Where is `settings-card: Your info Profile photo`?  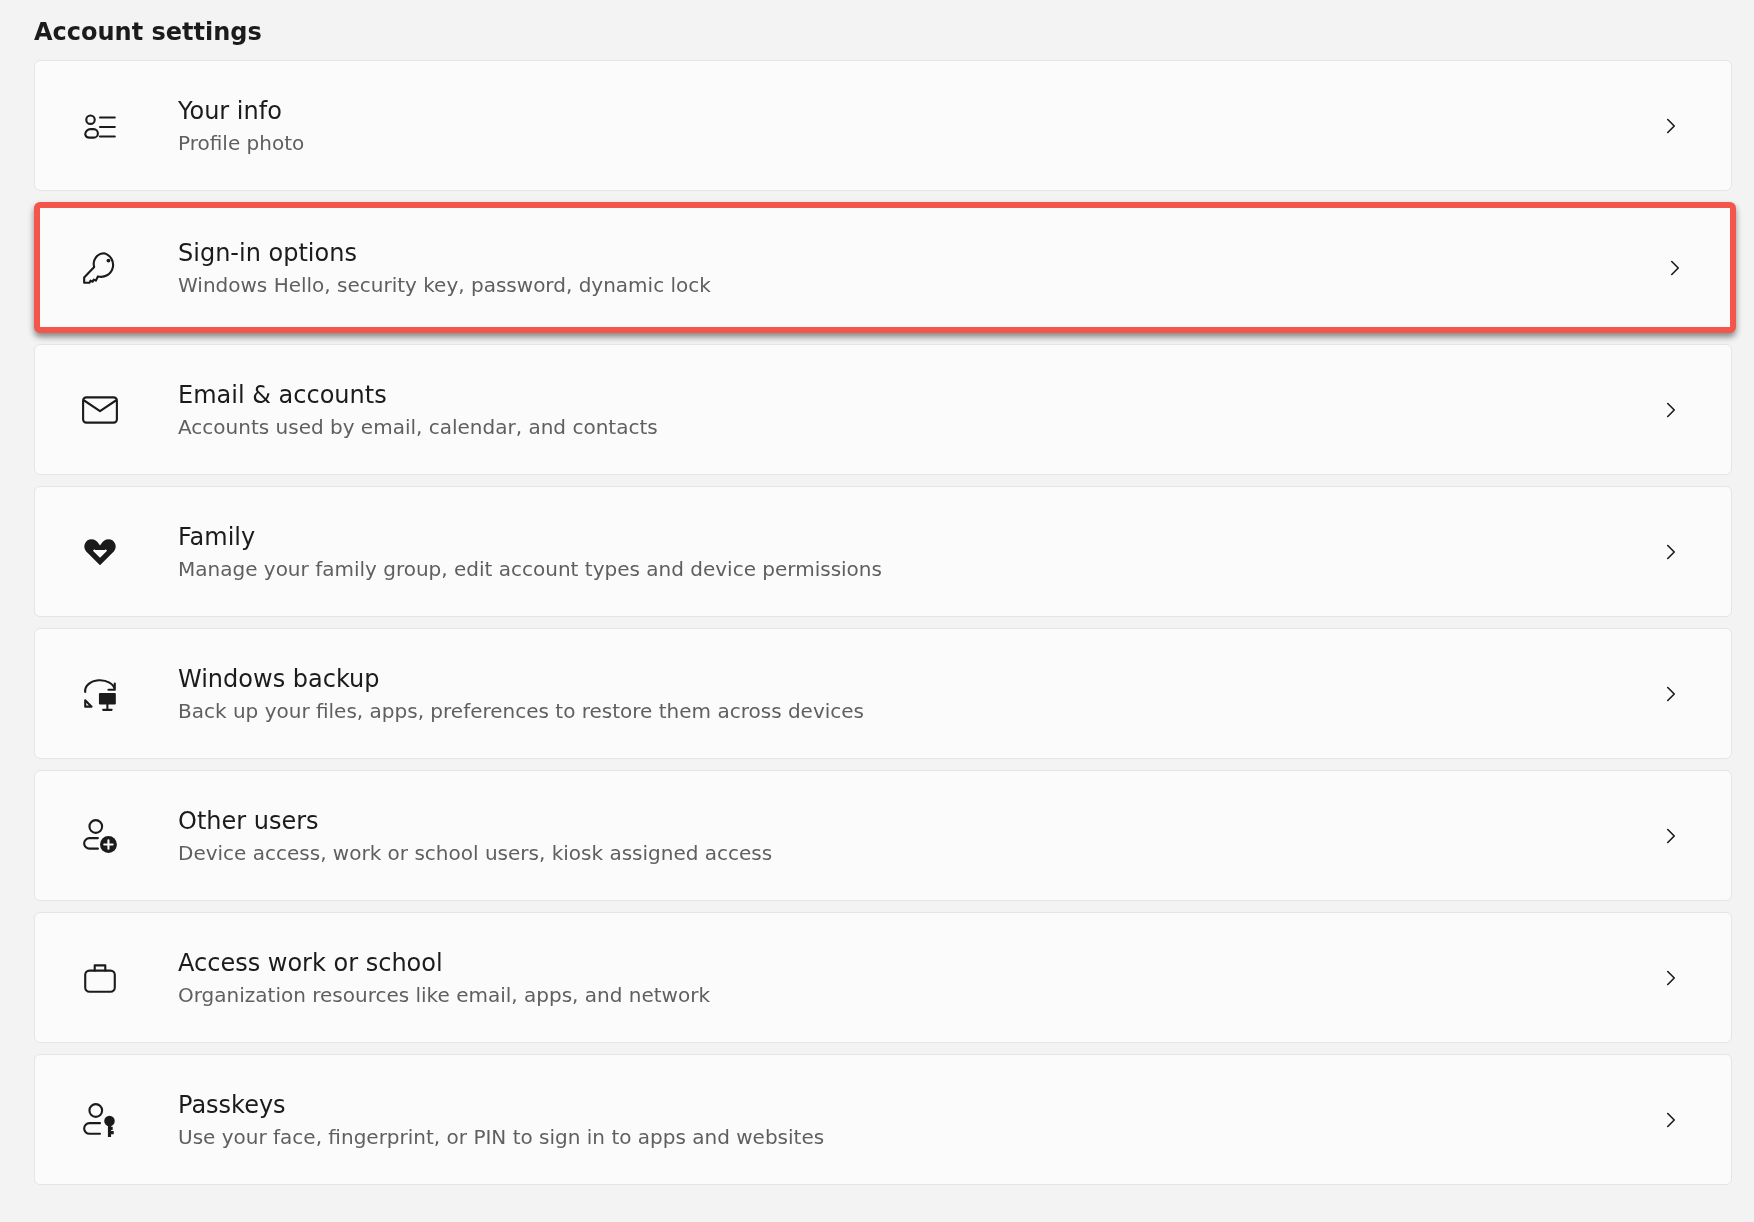
settings-card: Your info Profile photo is located at coordinates (883, 125).